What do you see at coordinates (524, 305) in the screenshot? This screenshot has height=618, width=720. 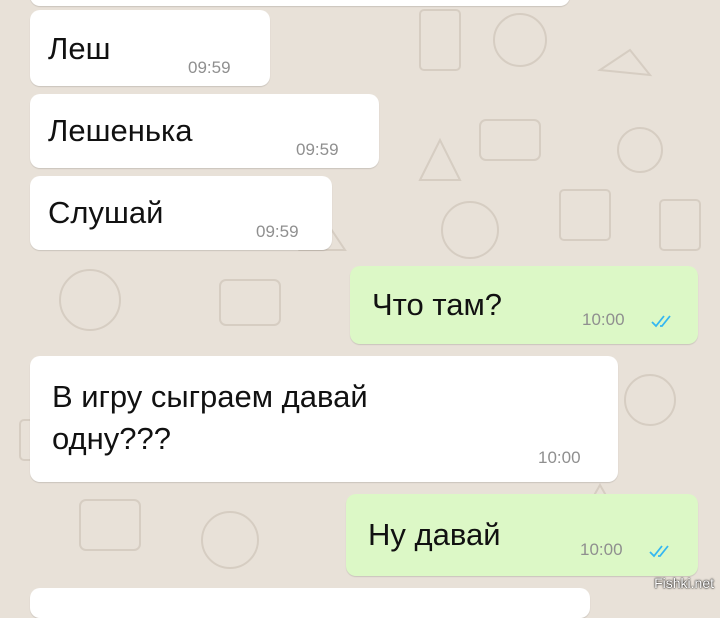 I see `message-bubble-outgoing: Что там? 10:00` at bounding box center [524, 305].